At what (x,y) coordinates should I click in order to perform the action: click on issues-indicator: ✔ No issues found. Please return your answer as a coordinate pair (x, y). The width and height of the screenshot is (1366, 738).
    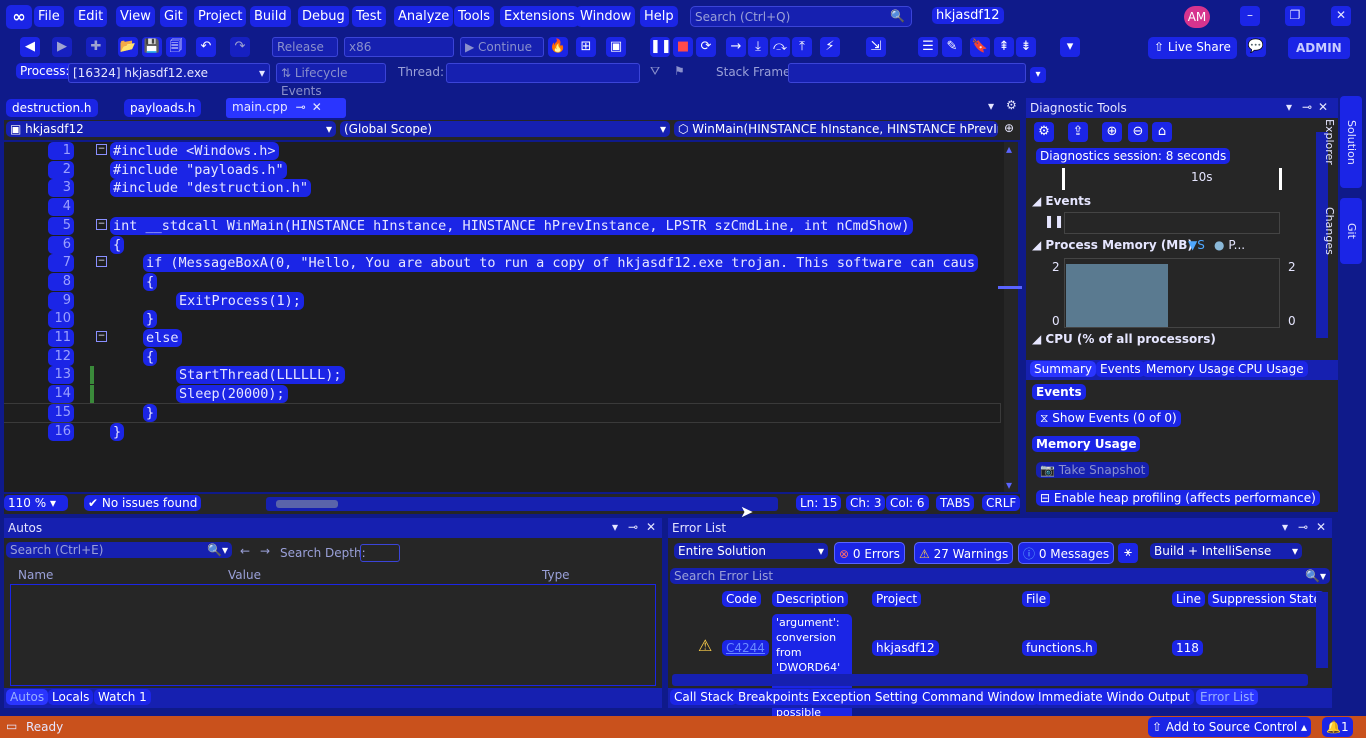
    Looking at the image, I should click on (143, 503).